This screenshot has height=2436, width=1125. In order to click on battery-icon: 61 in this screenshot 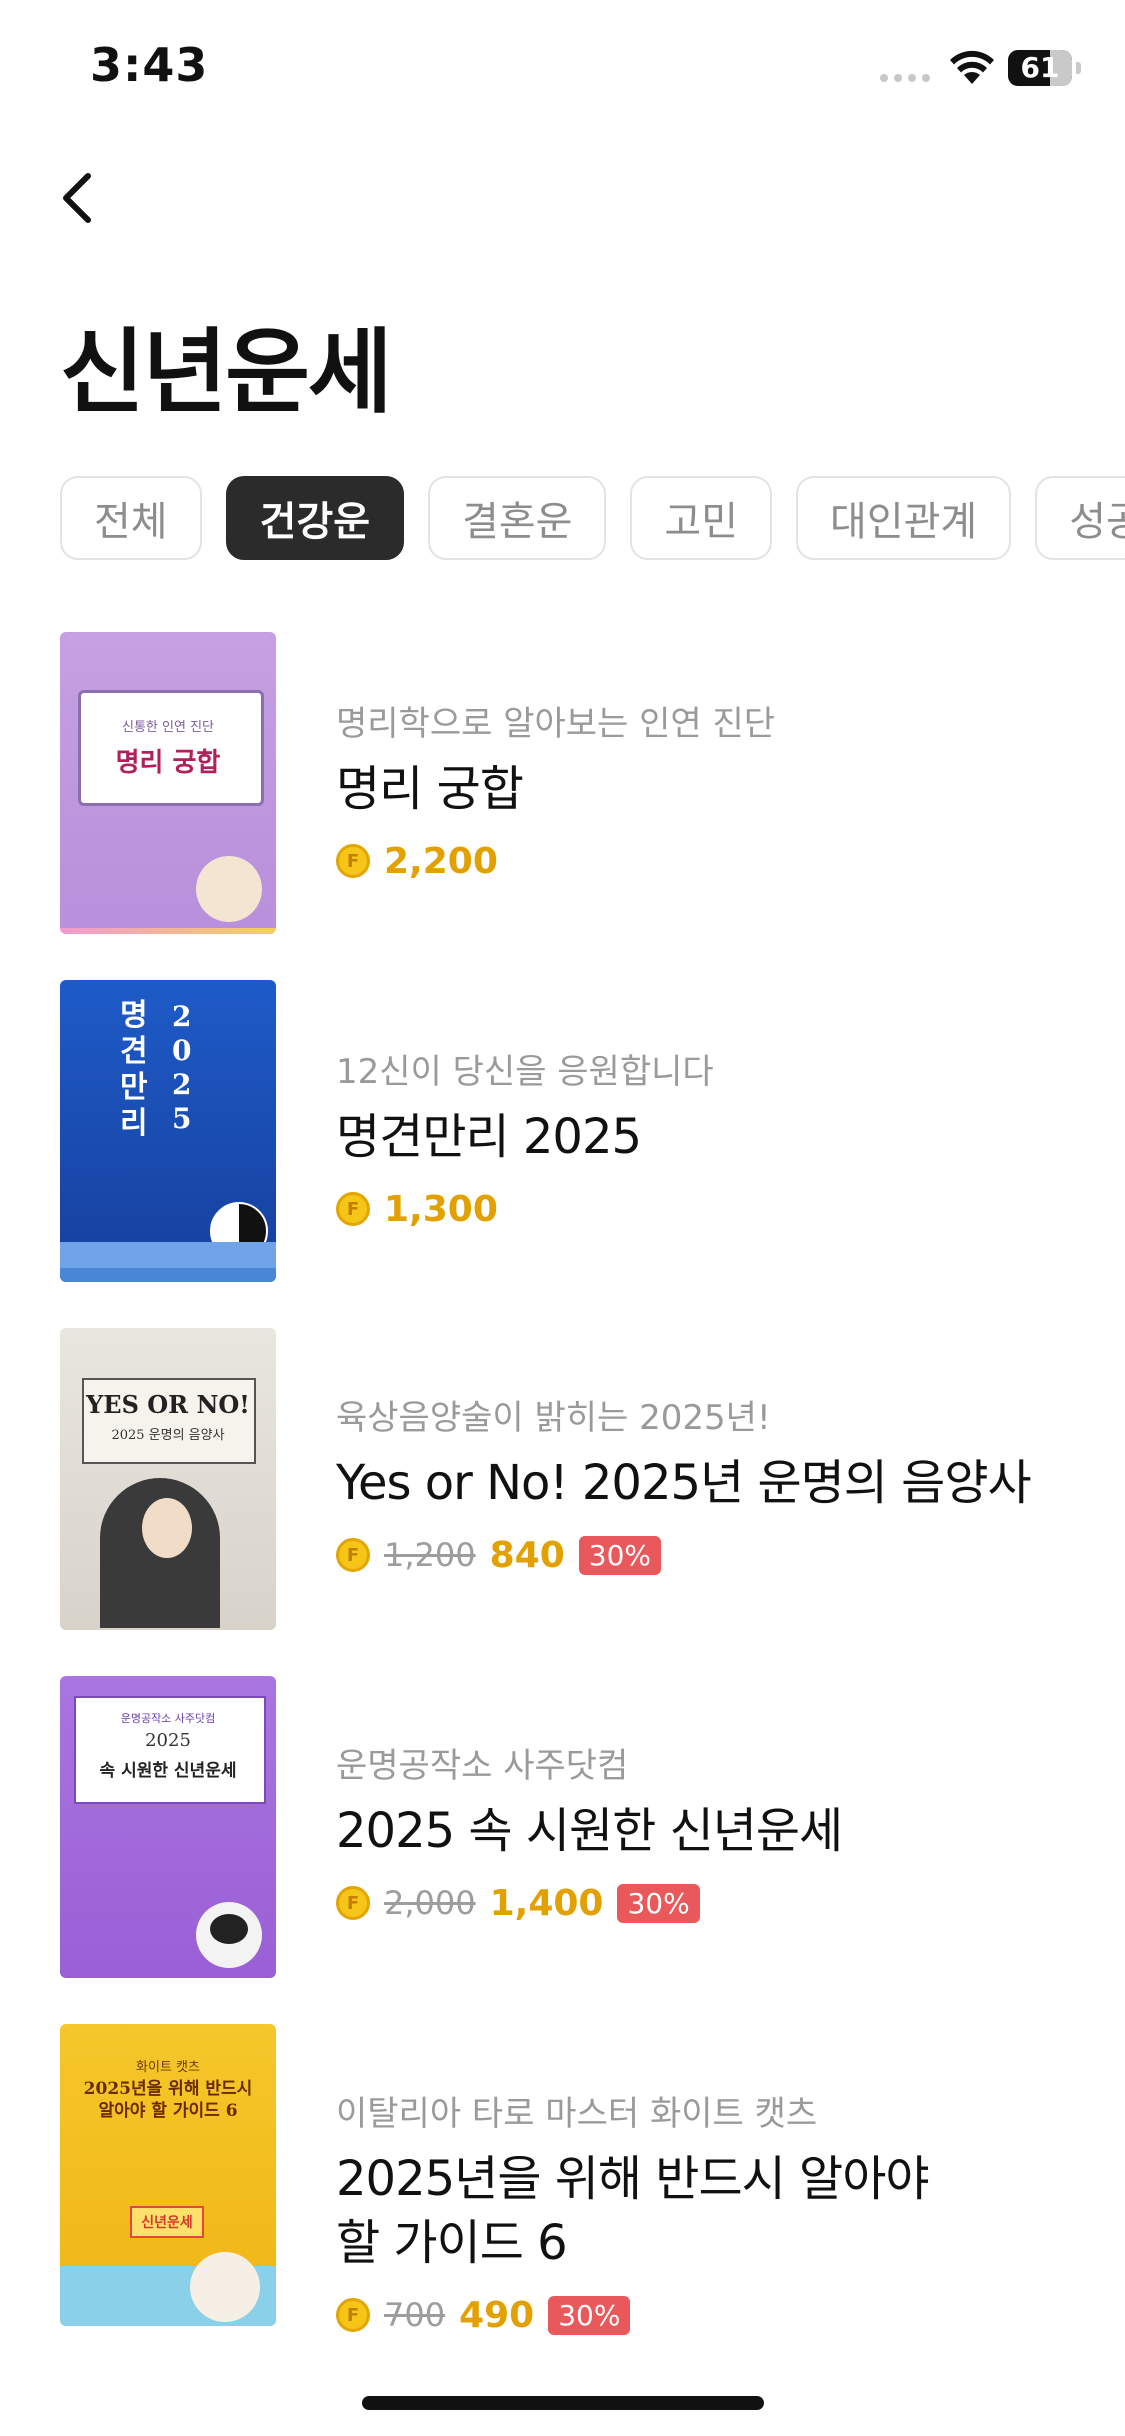, I will do `click(1040, 68)`.